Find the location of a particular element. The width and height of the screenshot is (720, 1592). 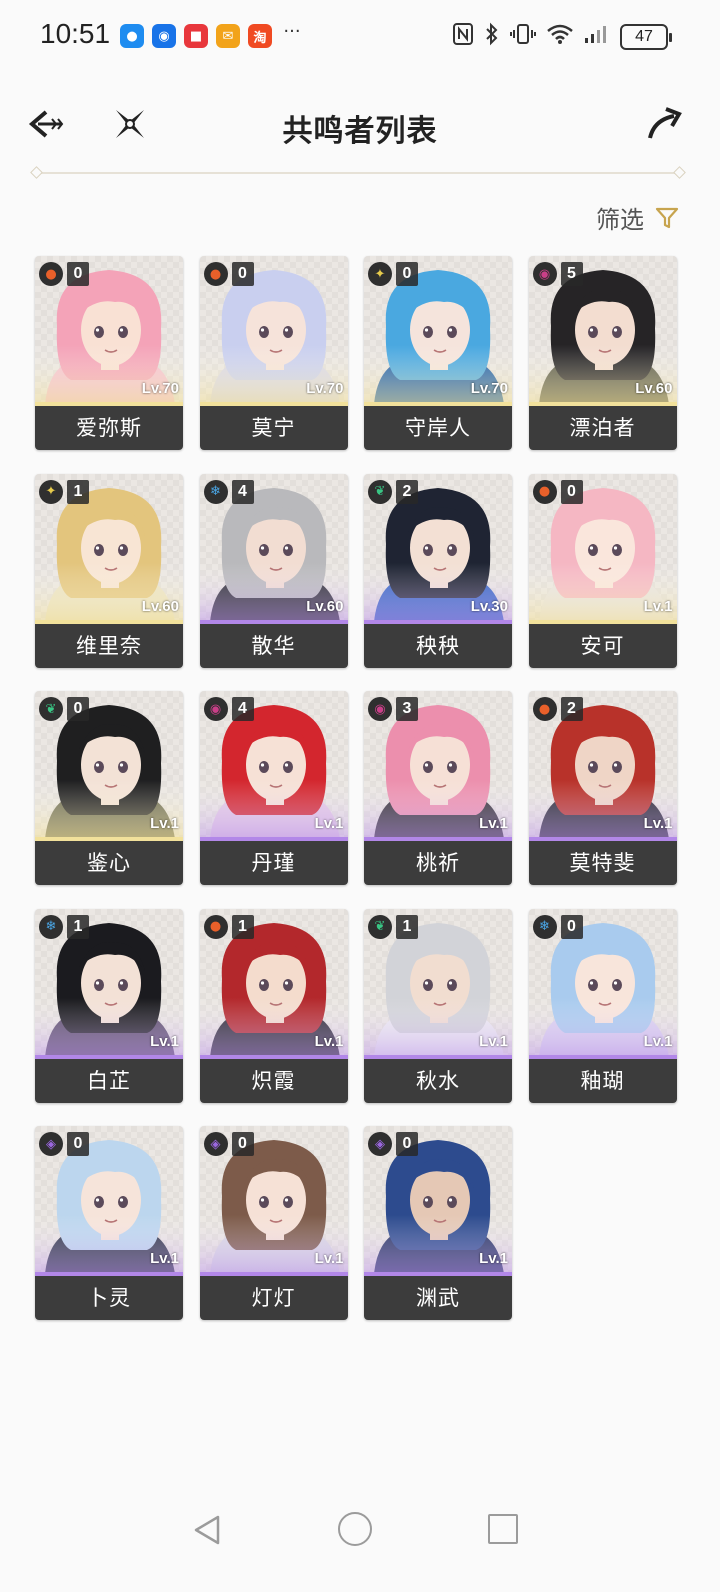

sequence-badge: 3 is located at coordinates (407, 709).